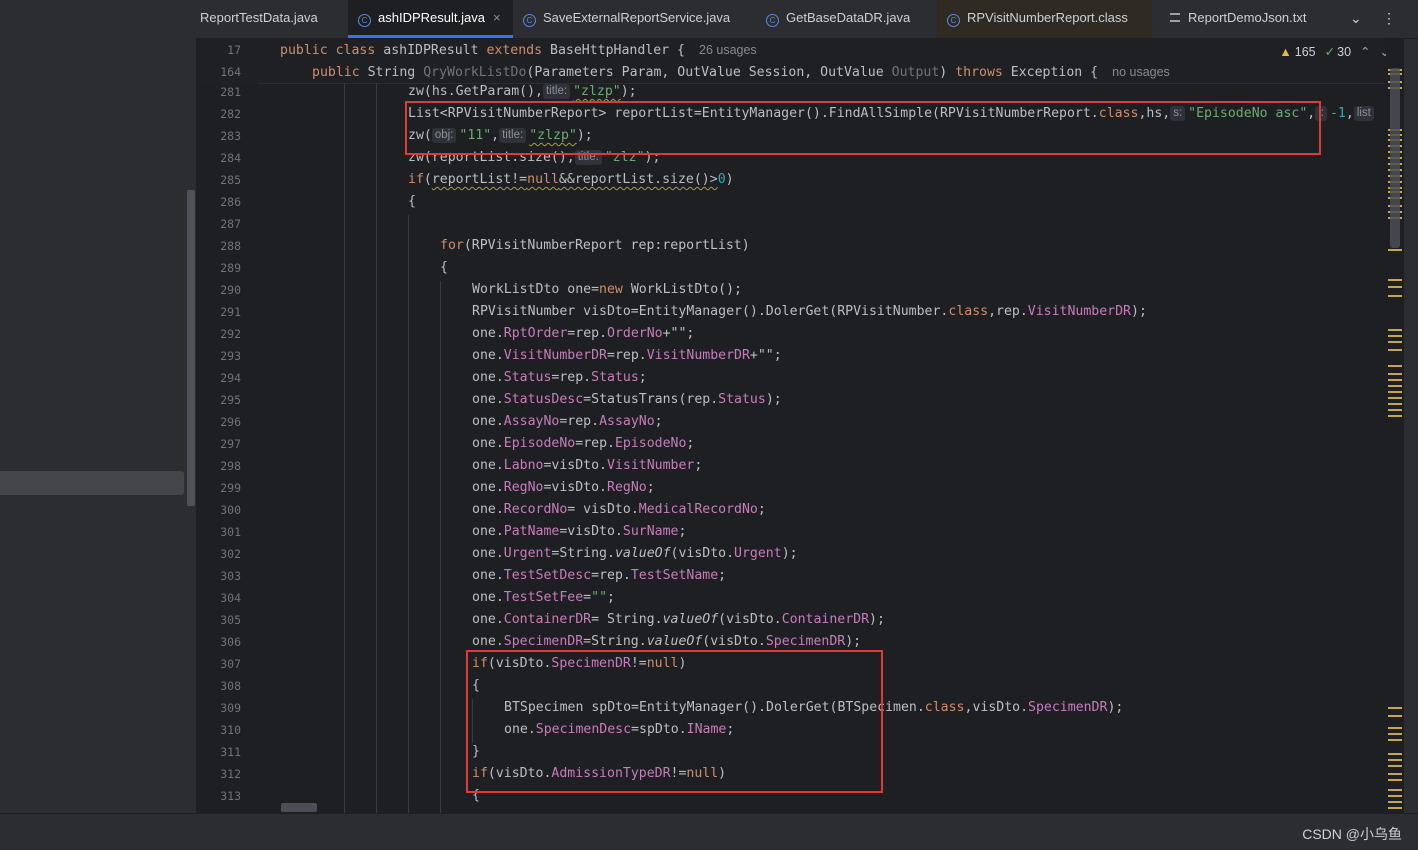 This screenshot has width=1418, height=850. Describe the element at coordinates (230, 268) in the screenshot. I see `line-number: 289` at that location.